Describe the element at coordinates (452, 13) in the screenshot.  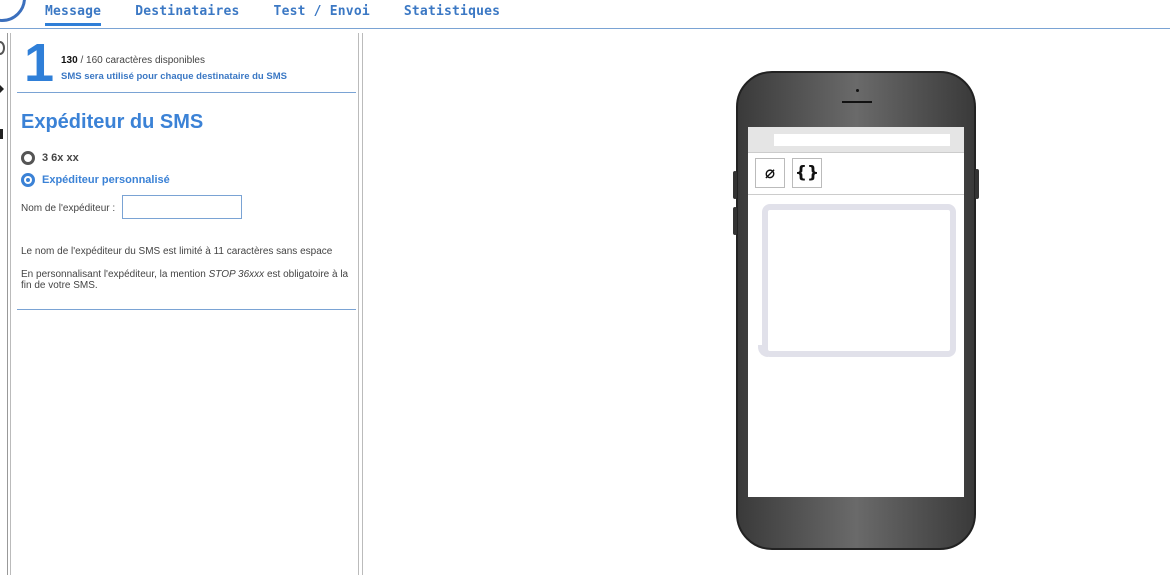
I see `tab-statistiques: Statistiques` at that location.